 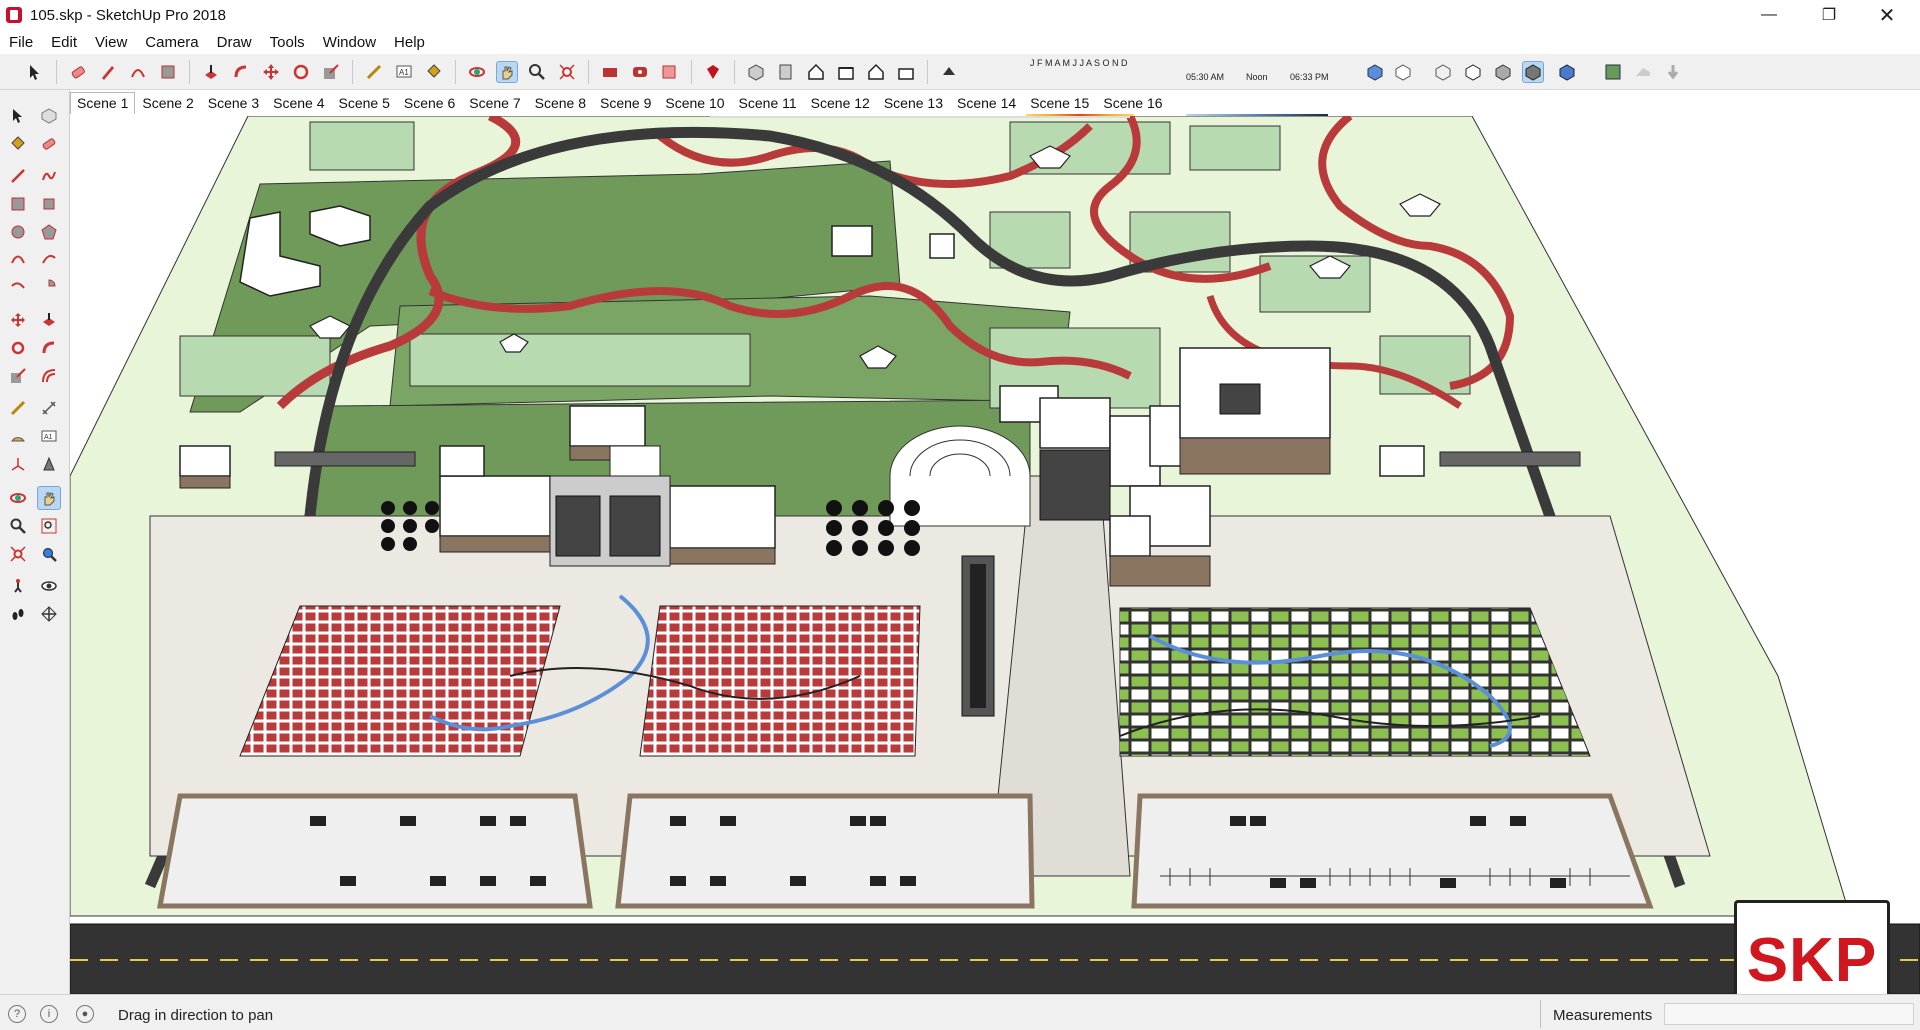 What do you see at coordinates (1533, 71) in the screenshot?
I see `shaded-texture-icon` at bounding box center [1533, 71].